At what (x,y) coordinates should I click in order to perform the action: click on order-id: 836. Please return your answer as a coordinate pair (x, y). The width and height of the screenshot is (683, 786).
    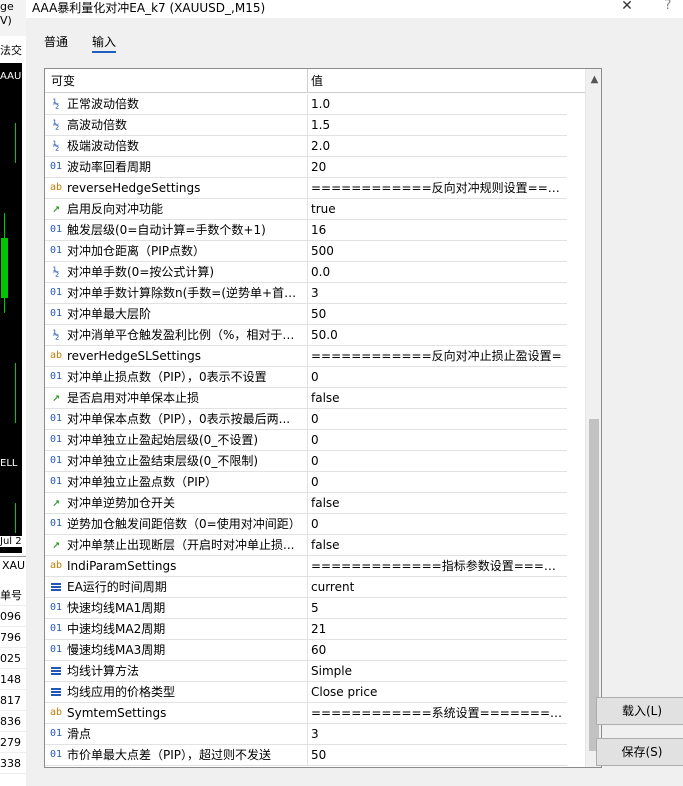
    Looking at the image, I should click on (13, 721).